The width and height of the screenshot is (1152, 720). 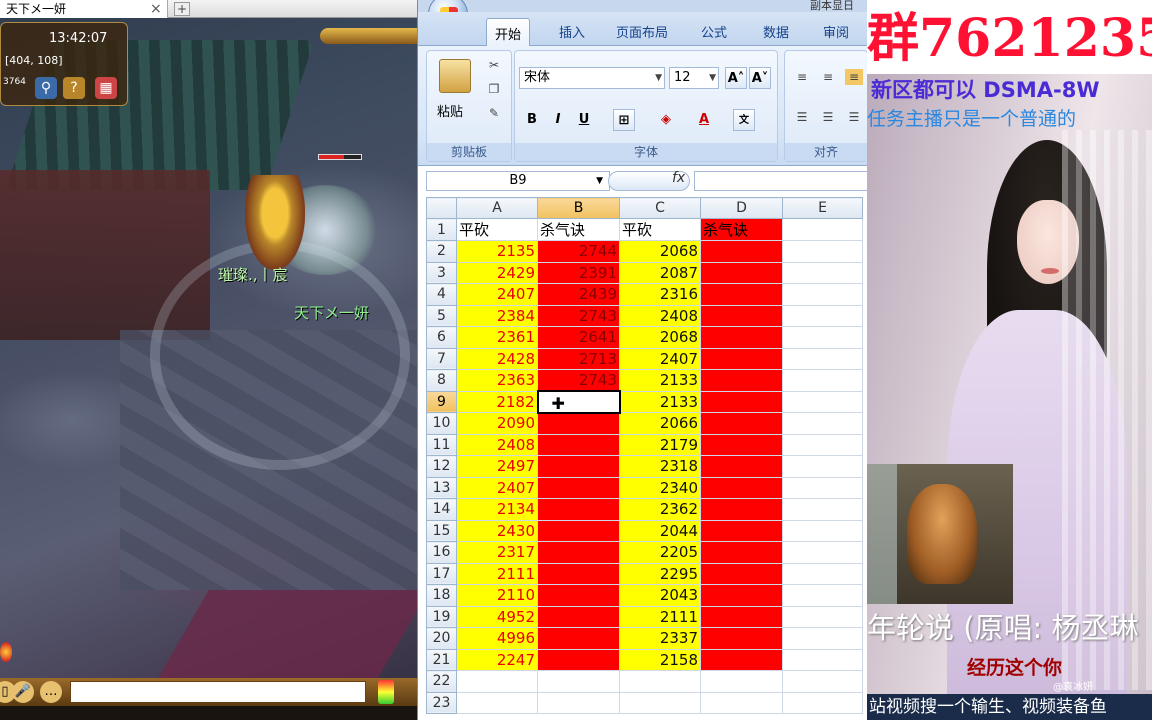 What do you see at coordinates (660, 337) in the screenshot?
I see `table-cell: 2068` at bounding box center [660, 337].